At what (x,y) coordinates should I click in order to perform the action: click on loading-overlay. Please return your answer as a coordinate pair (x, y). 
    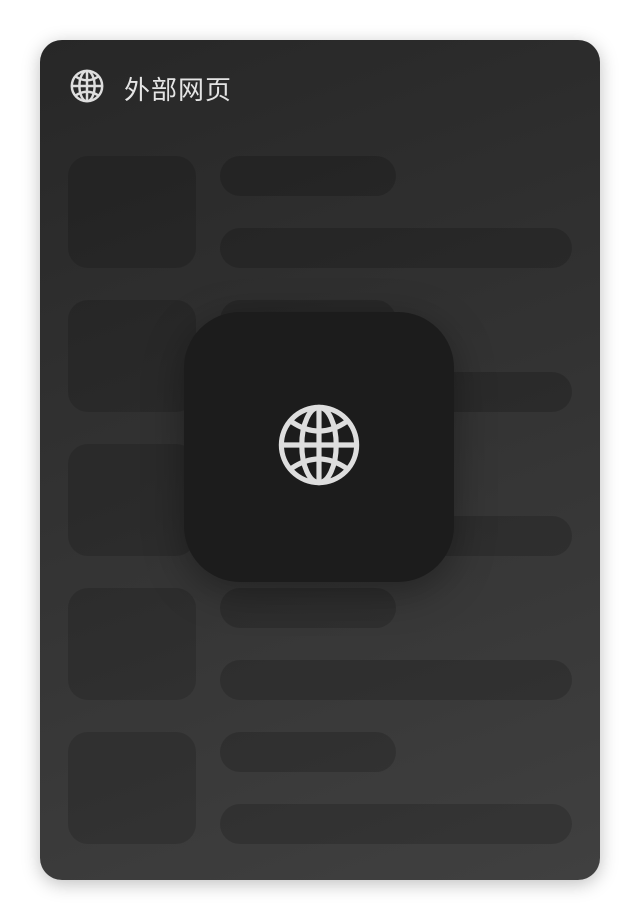
    Looking at the image, I should click on (319, 447).